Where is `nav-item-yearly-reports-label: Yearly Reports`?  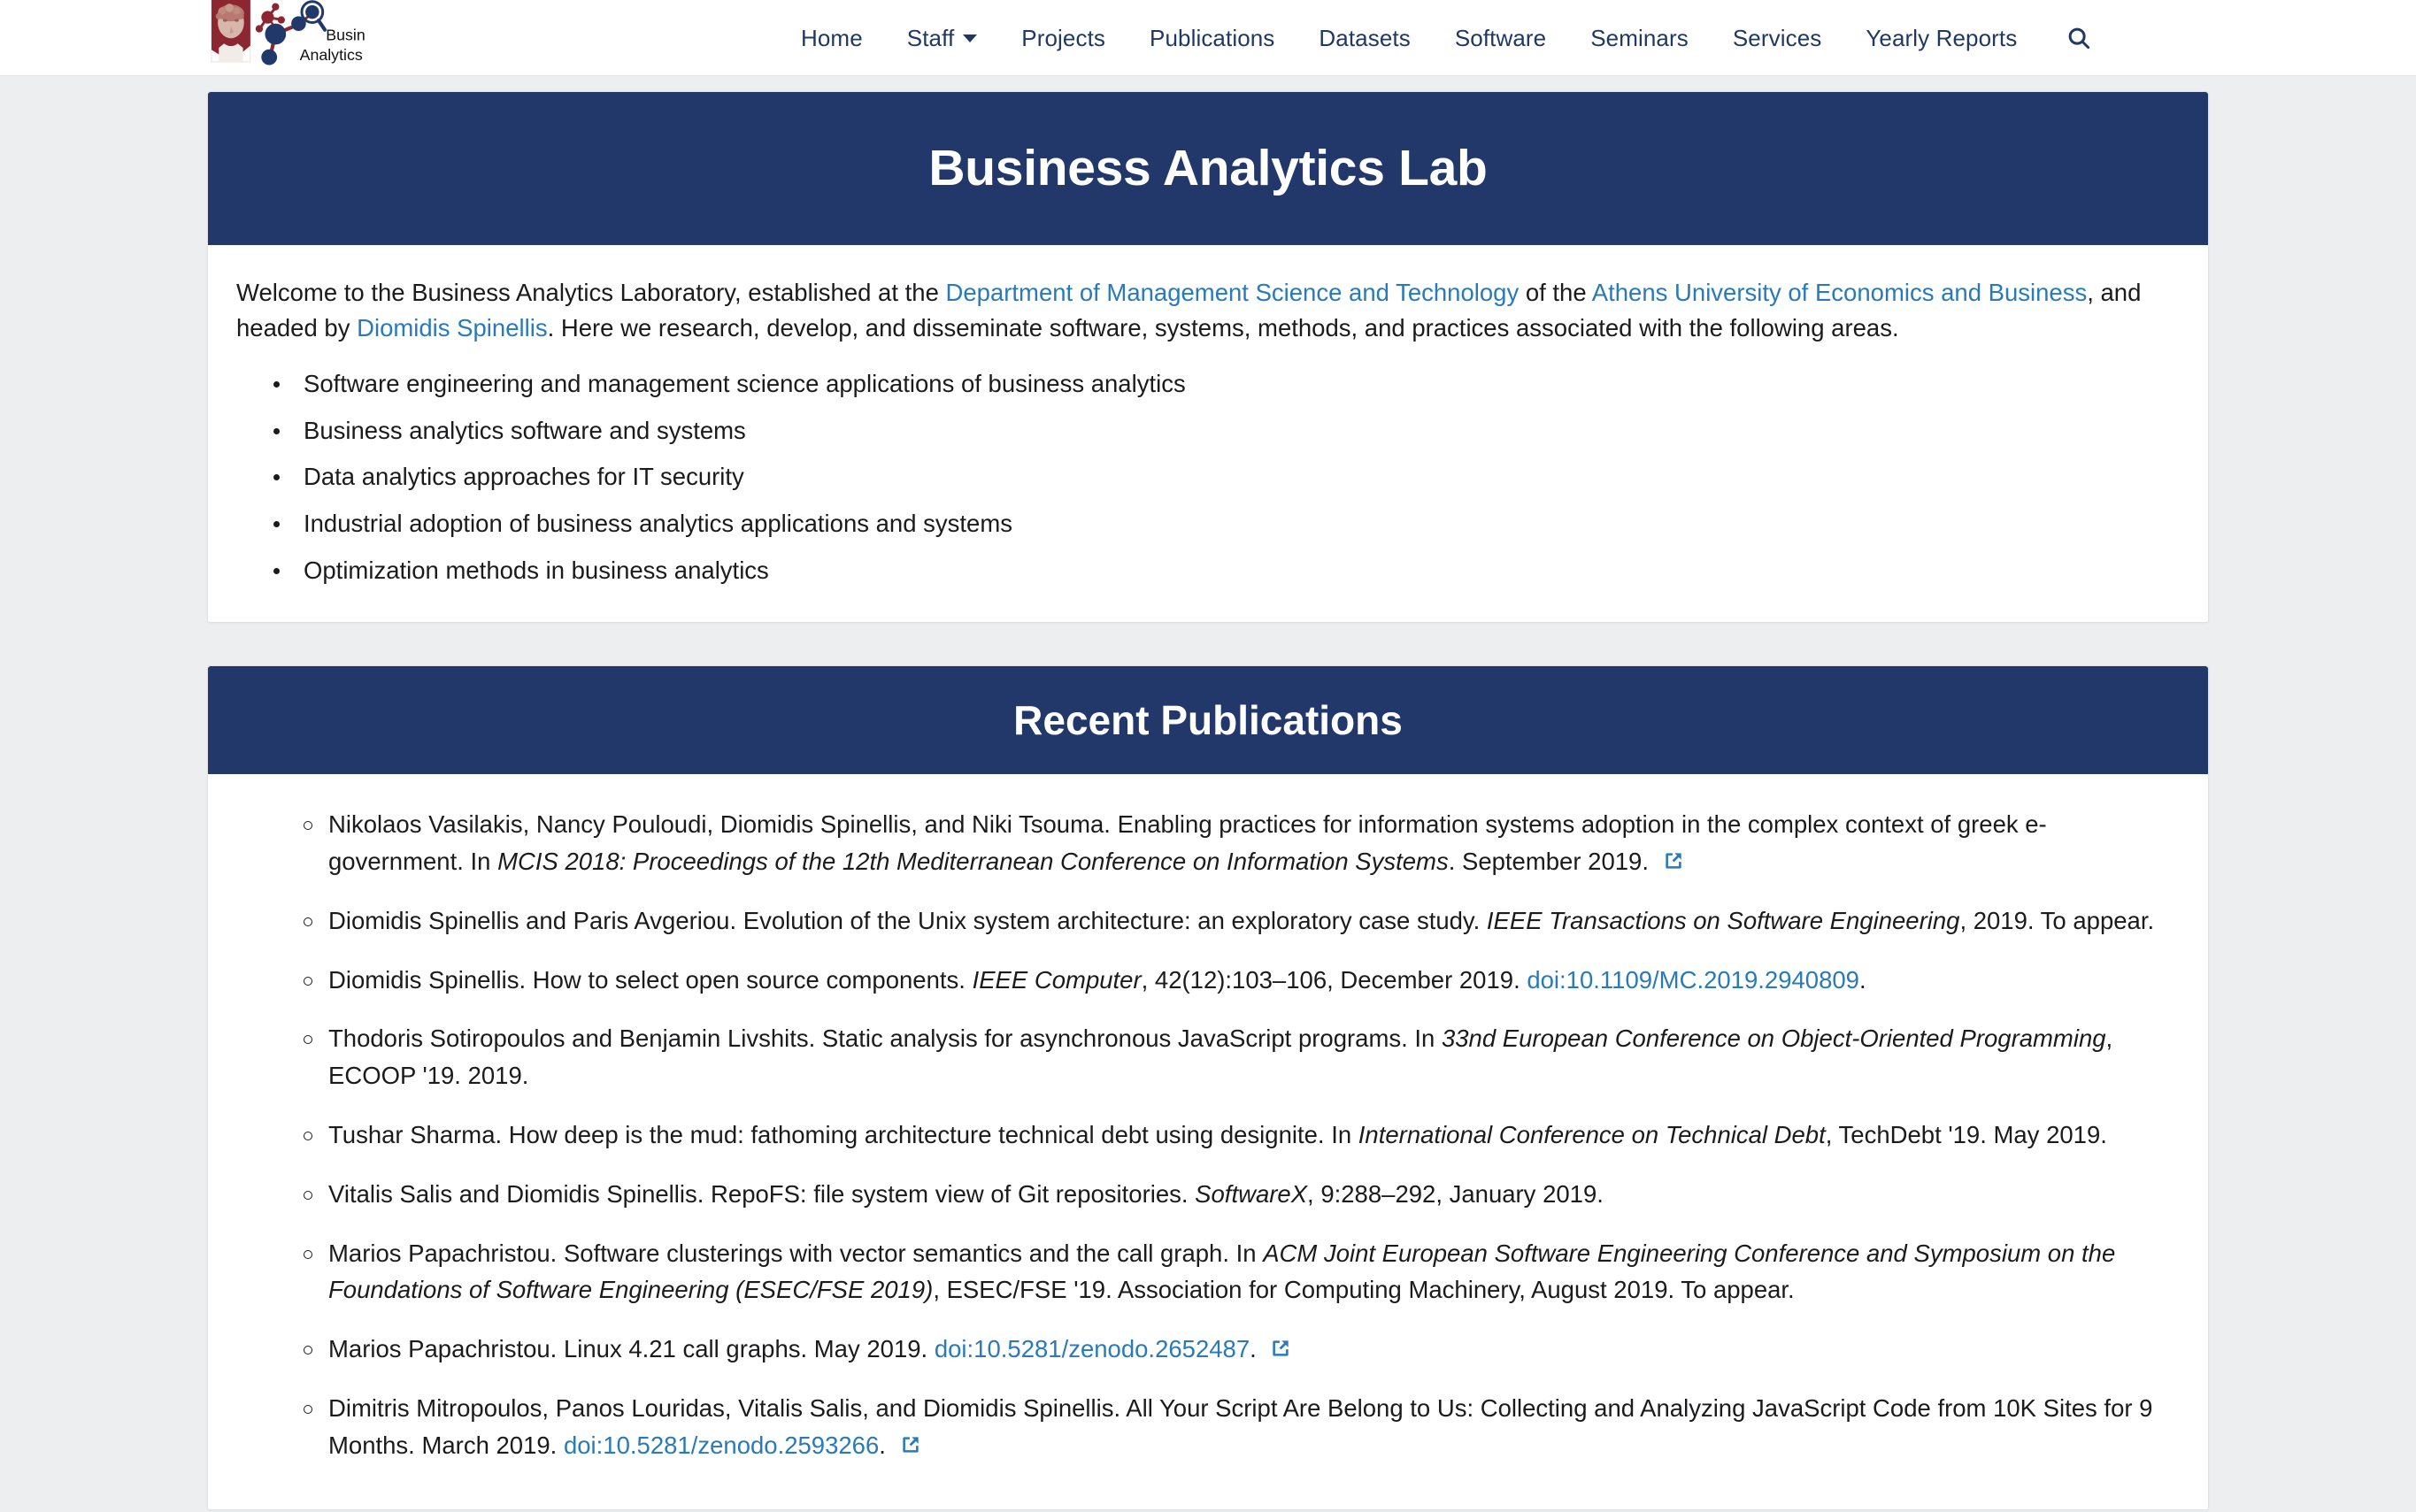 nav-item-yearly-reports-label: Yearly Reports is located at coordinates (1942, 38).